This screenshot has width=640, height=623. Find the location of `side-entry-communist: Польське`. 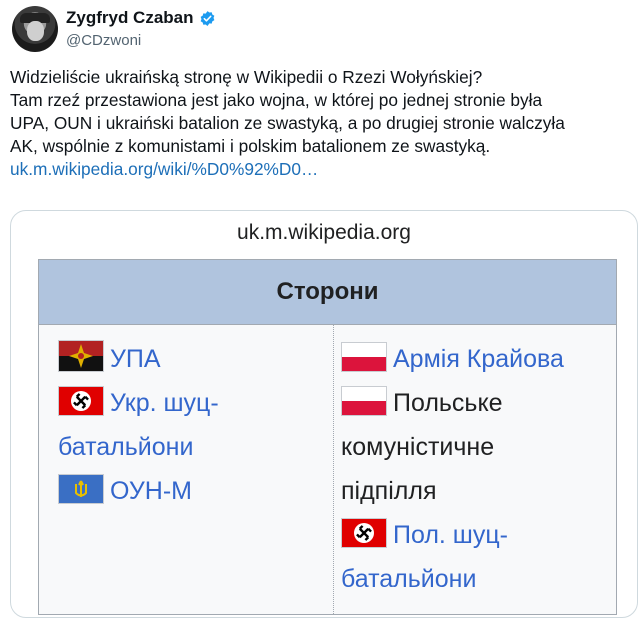

side-entry-communist: Польське is located at coordinates (476, 403).